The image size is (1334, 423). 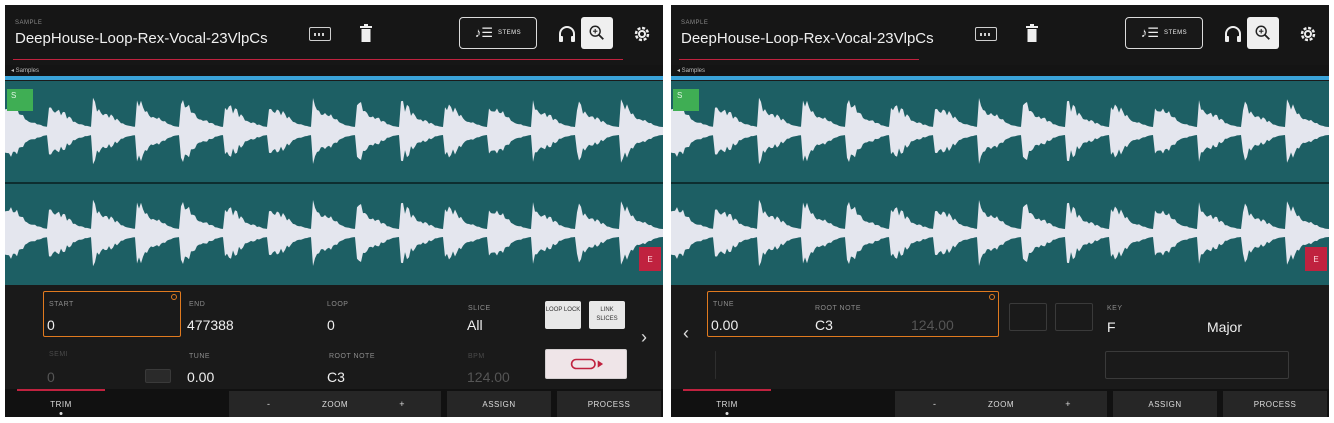 What do you see at coordinates (112, 314) in the screenshot?
I see `start-field-focus` at bounding box center [112, 314].